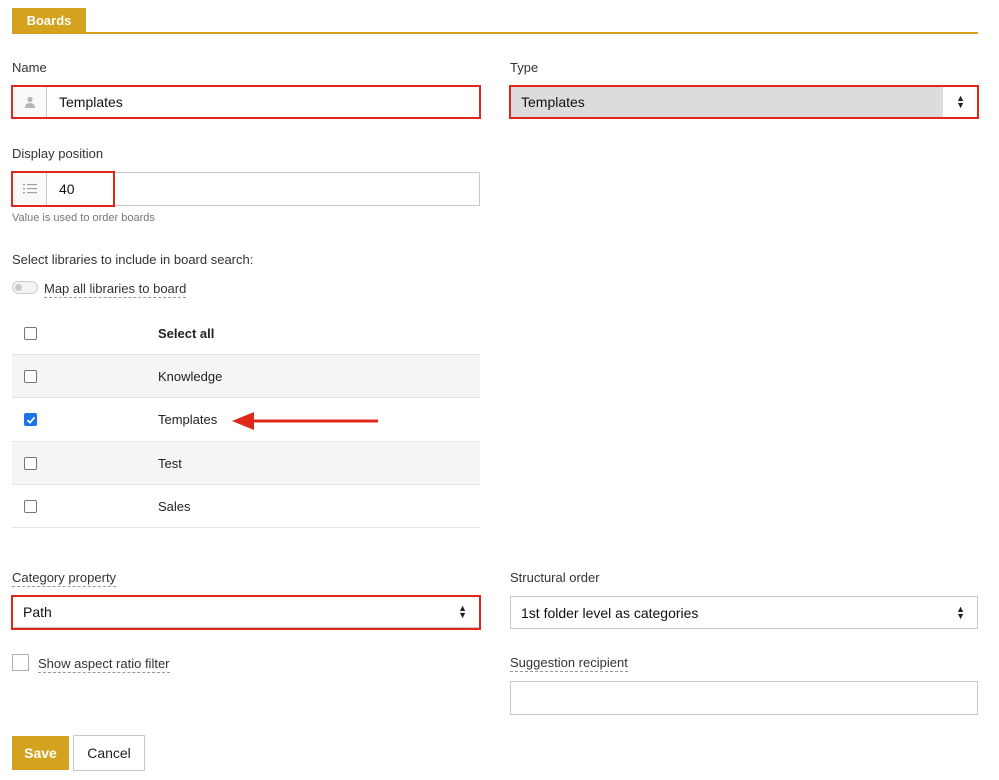 This screenshot has width=999, height=780. I want to click on library-checkbox-sales, so click(30, 506).